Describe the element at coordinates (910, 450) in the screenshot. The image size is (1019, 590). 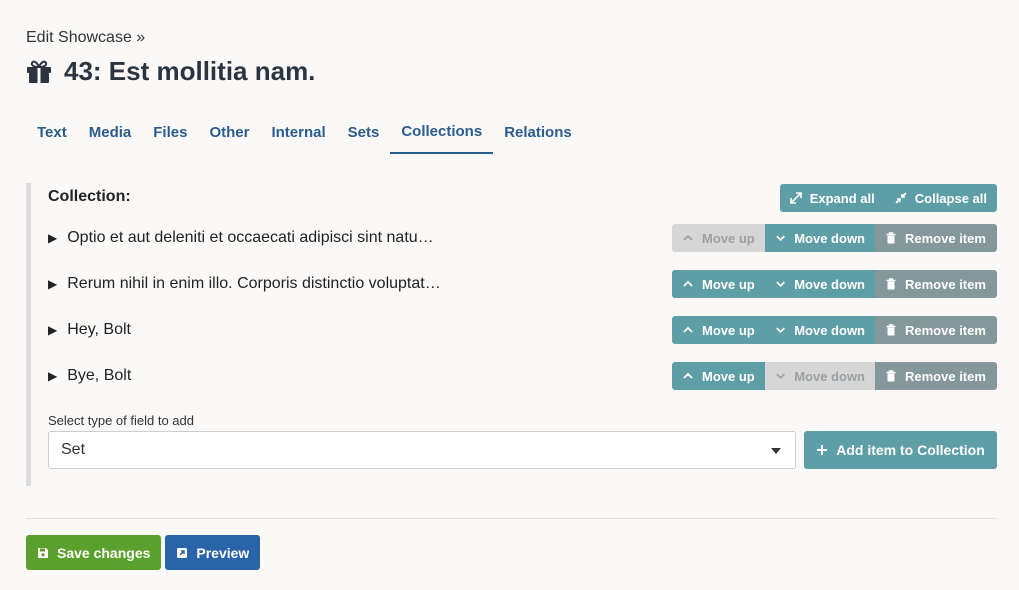
I see `add-item-label: Add item to Collection` at that location.